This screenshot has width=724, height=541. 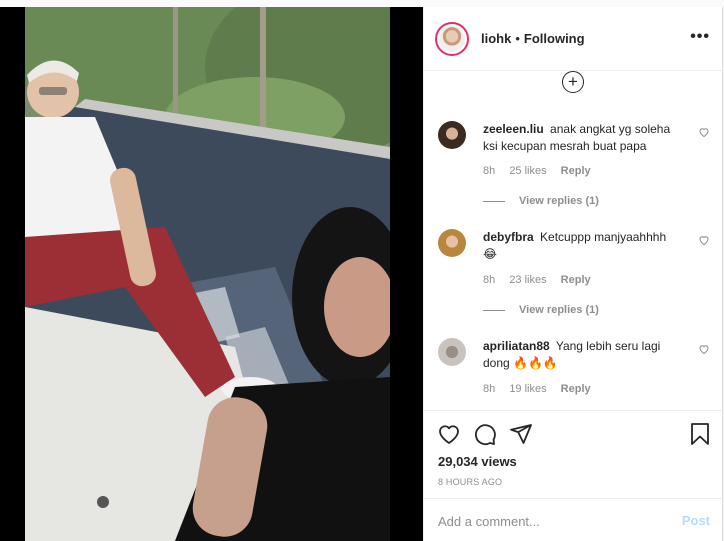 What do you see at coordinates (449, 434) in the screenshot?
I see `like-heart-icon` at bounding box center [449, 434].